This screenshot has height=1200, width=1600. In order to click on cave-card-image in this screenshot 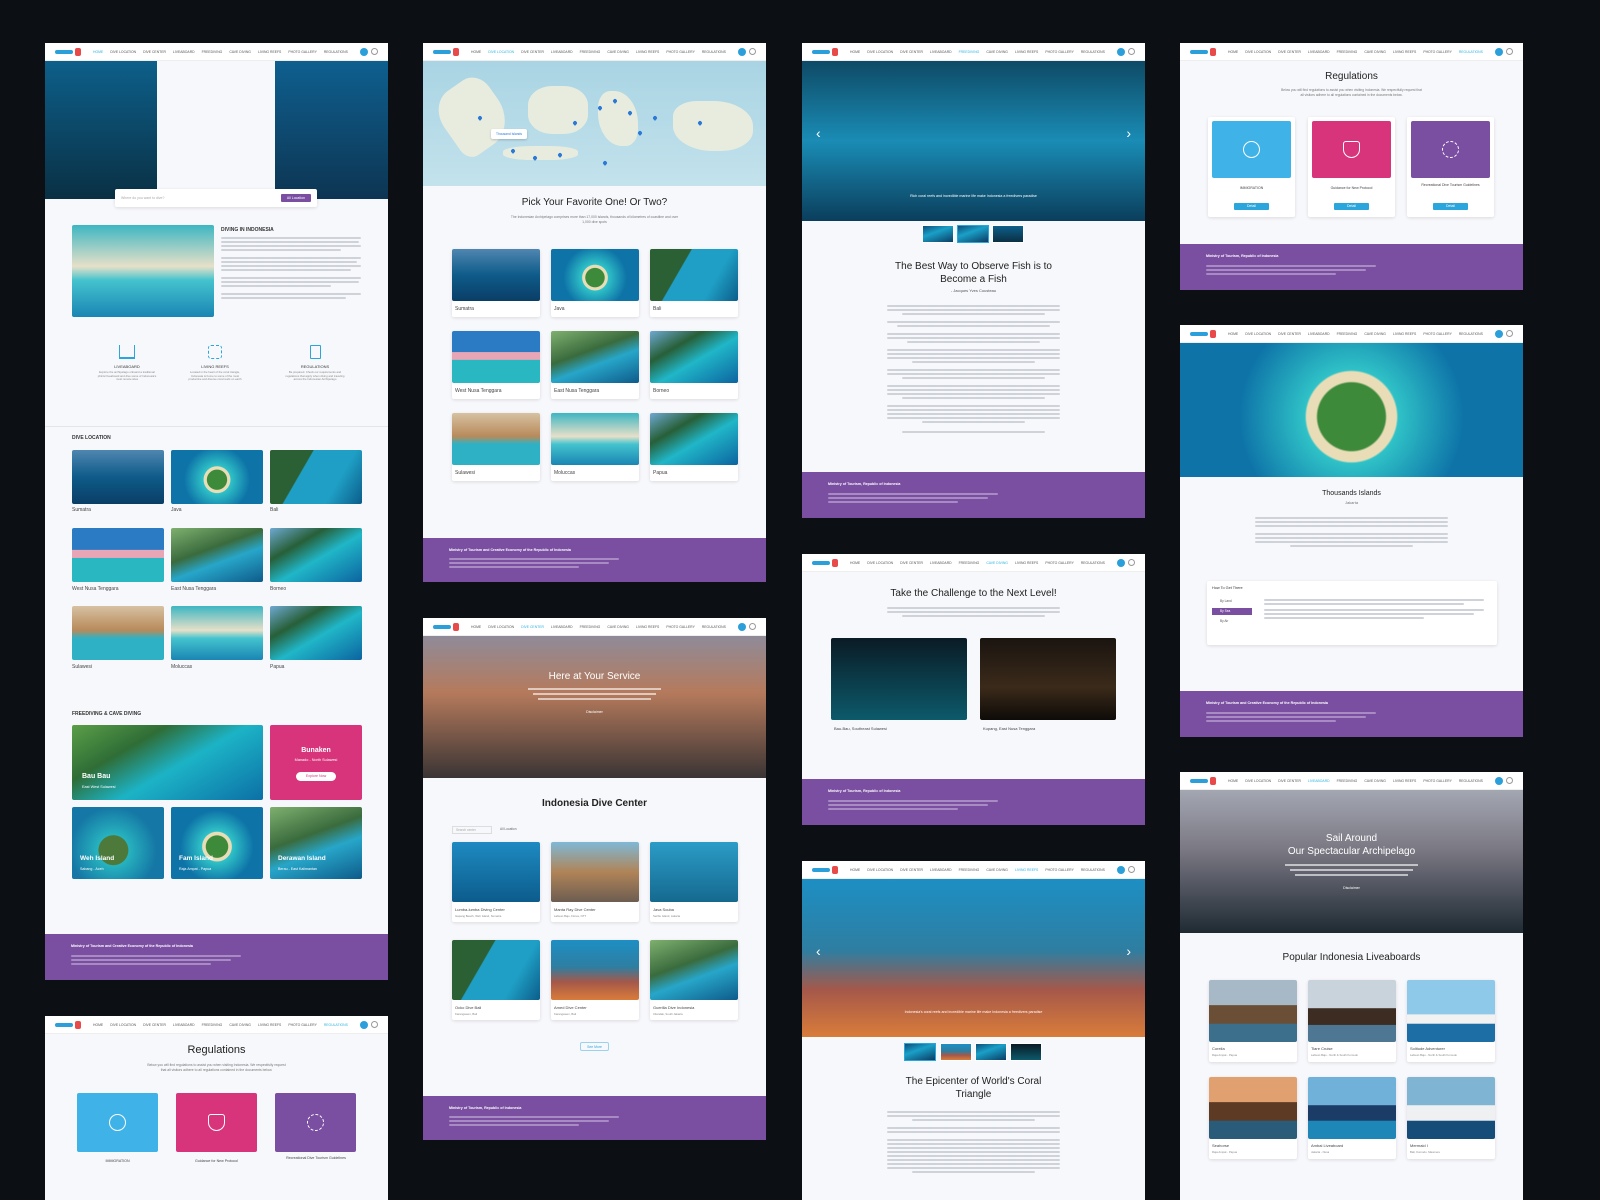, I will do `click(1048, 679)`.